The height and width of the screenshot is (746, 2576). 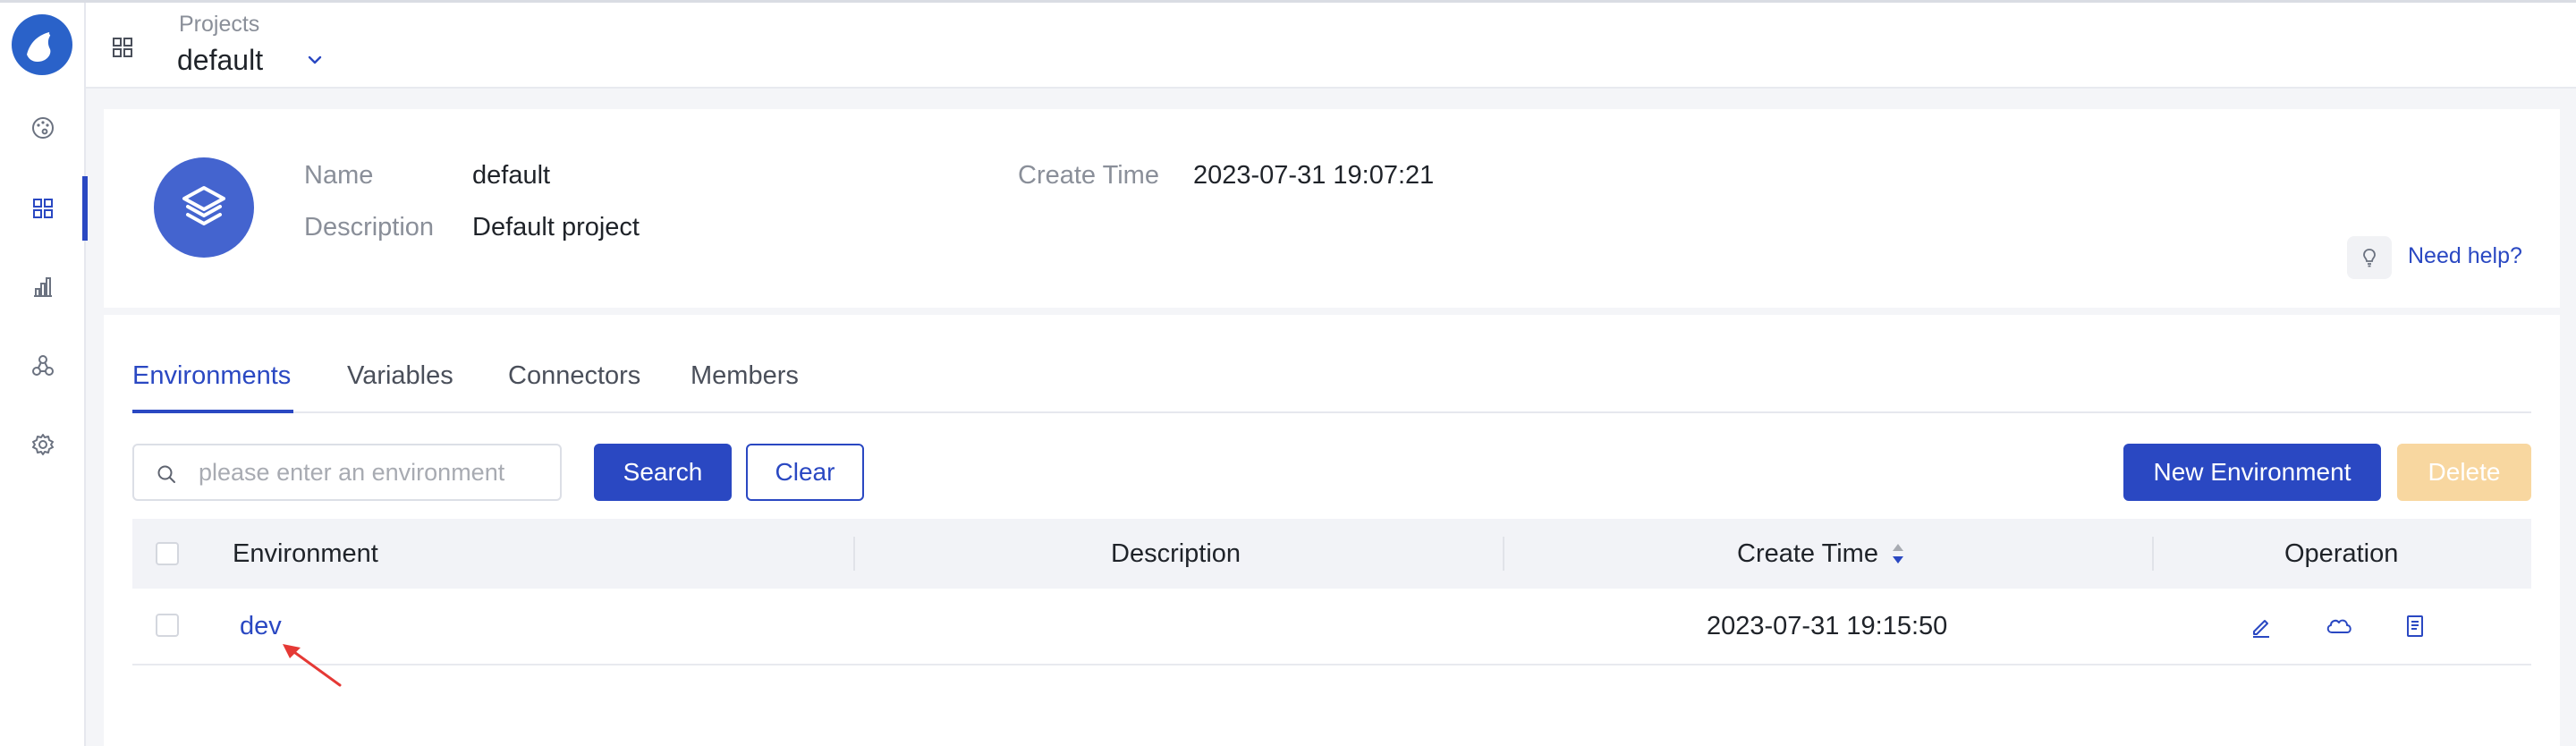 What do you see at coordinates (42, 44) in the screenshot?
I see `app-logo` at bounding box center [42, 44].